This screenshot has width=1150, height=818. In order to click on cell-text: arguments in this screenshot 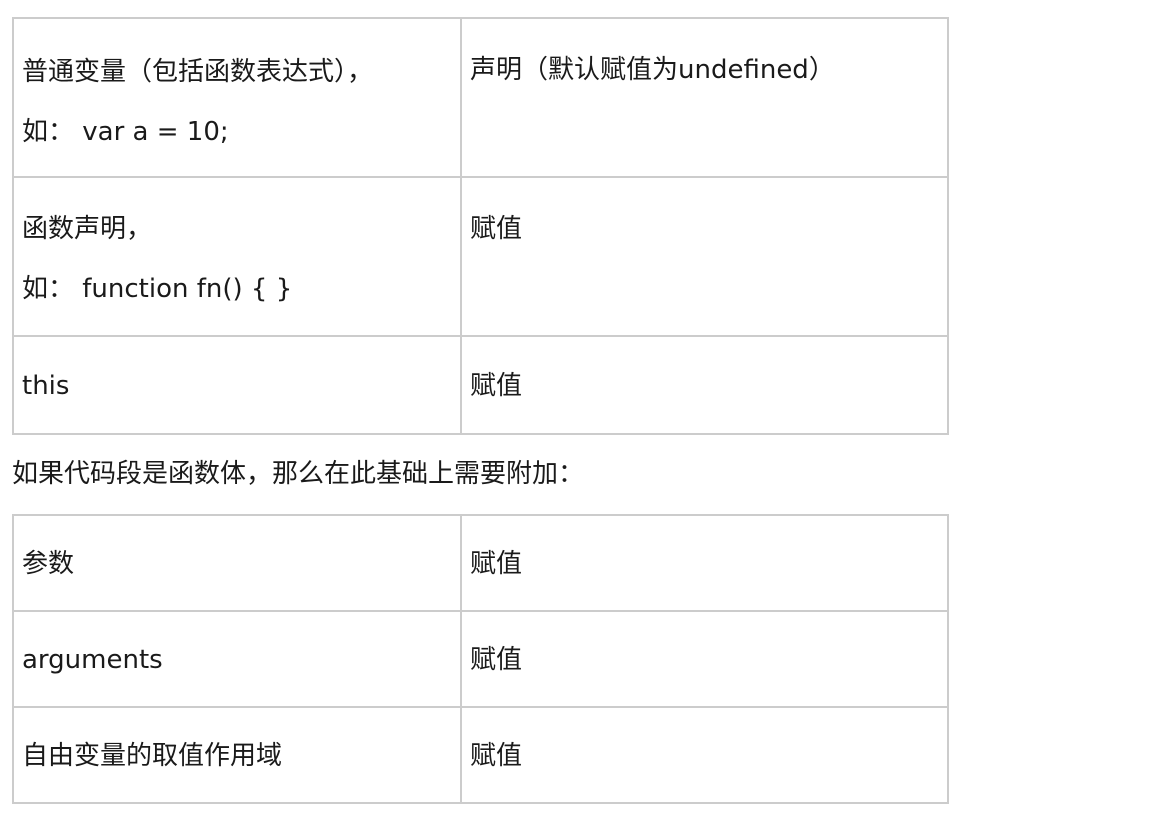, I will do `click(92, 660)`.